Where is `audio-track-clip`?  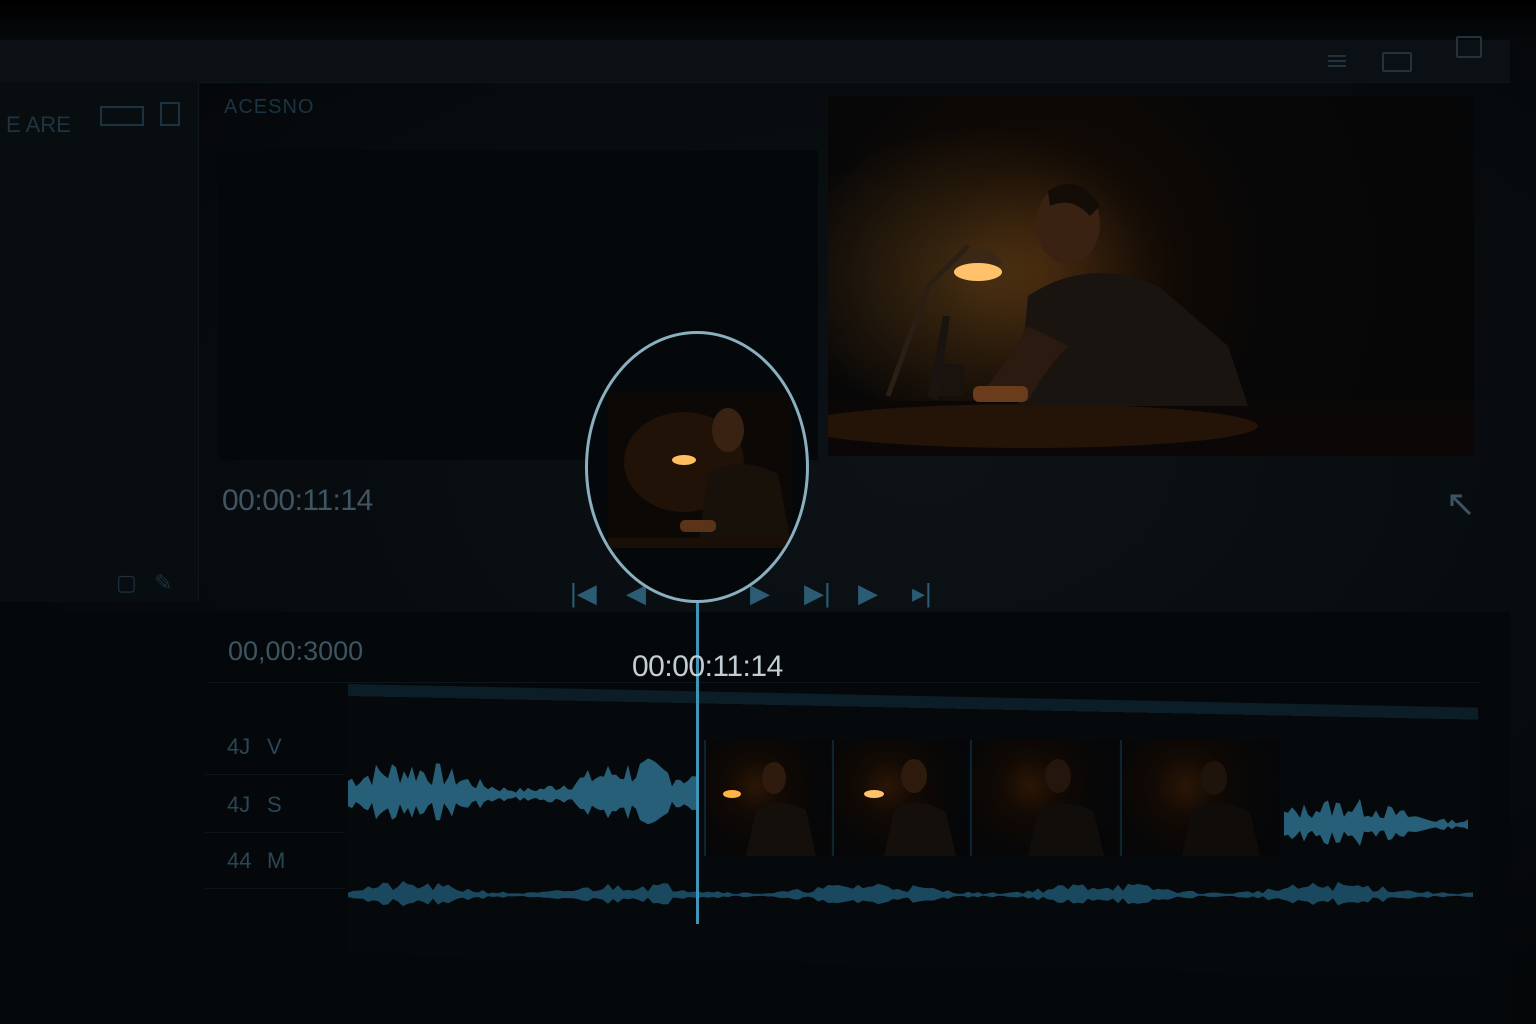 audio-track-clip is located at coordinates (910, 895).